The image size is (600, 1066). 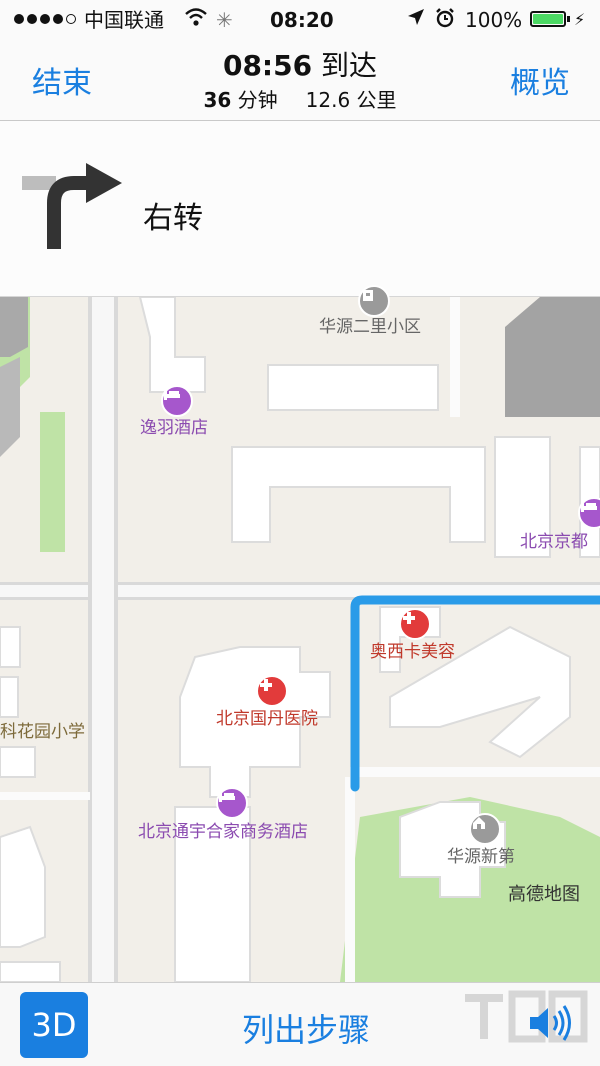 I want to click on distance-value: 12.6, so click(x=328, y=100).